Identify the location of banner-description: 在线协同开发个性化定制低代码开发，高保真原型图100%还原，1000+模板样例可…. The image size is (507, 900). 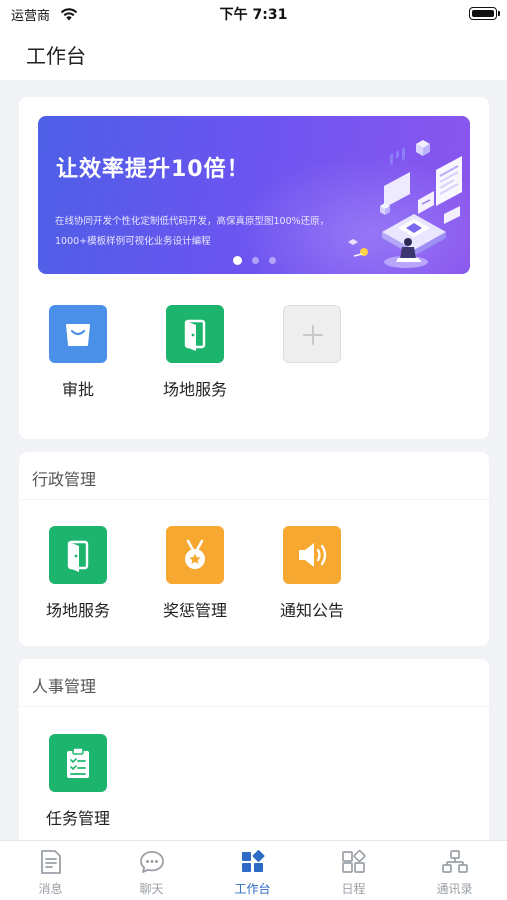
(192, 231).